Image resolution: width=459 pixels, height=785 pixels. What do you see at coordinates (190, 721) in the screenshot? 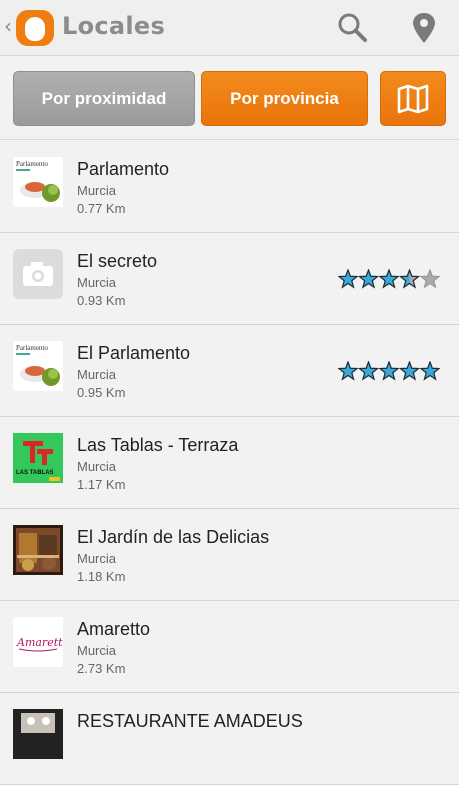
I see `place-name: RESTAURANTE AMADEUS` at bounding box center [190, 721].